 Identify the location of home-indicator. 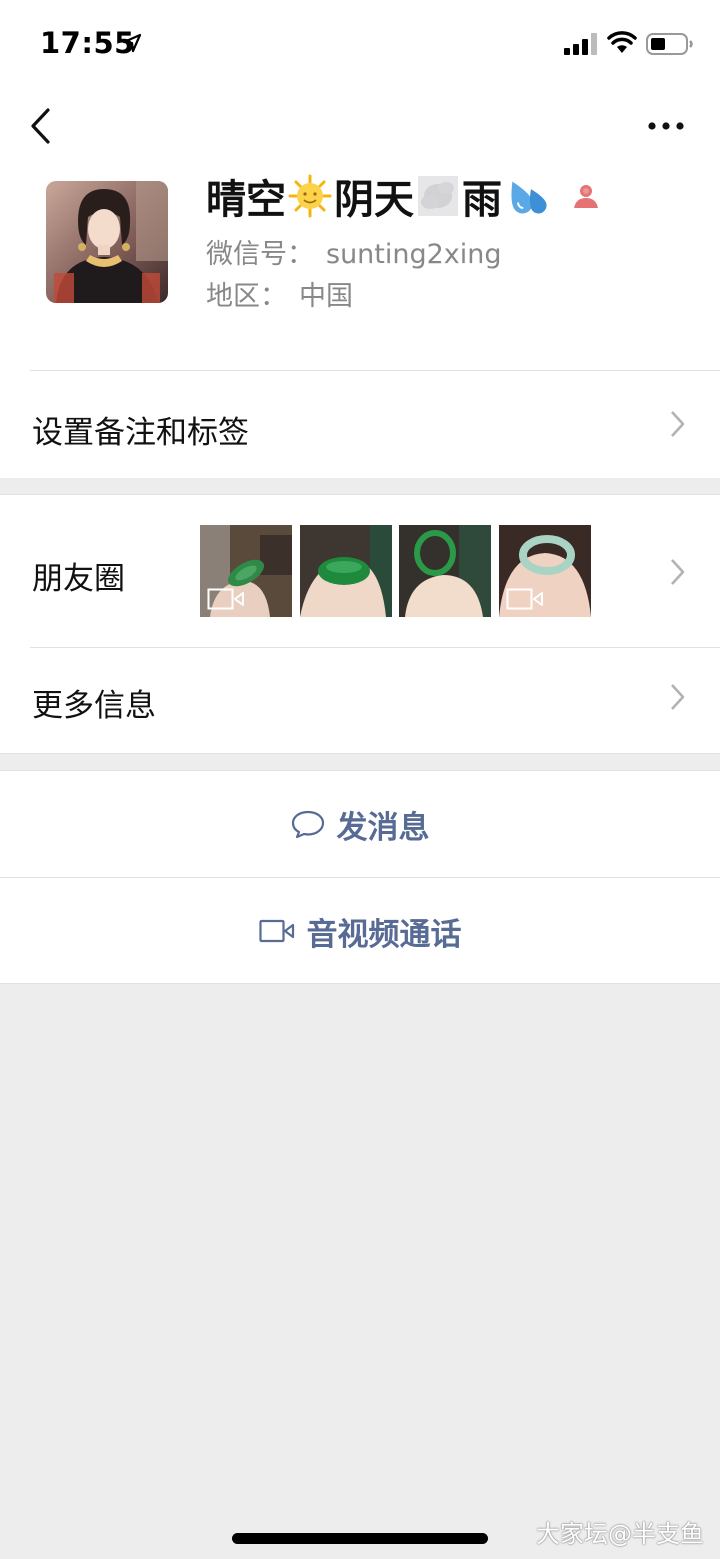
(360, 1538).